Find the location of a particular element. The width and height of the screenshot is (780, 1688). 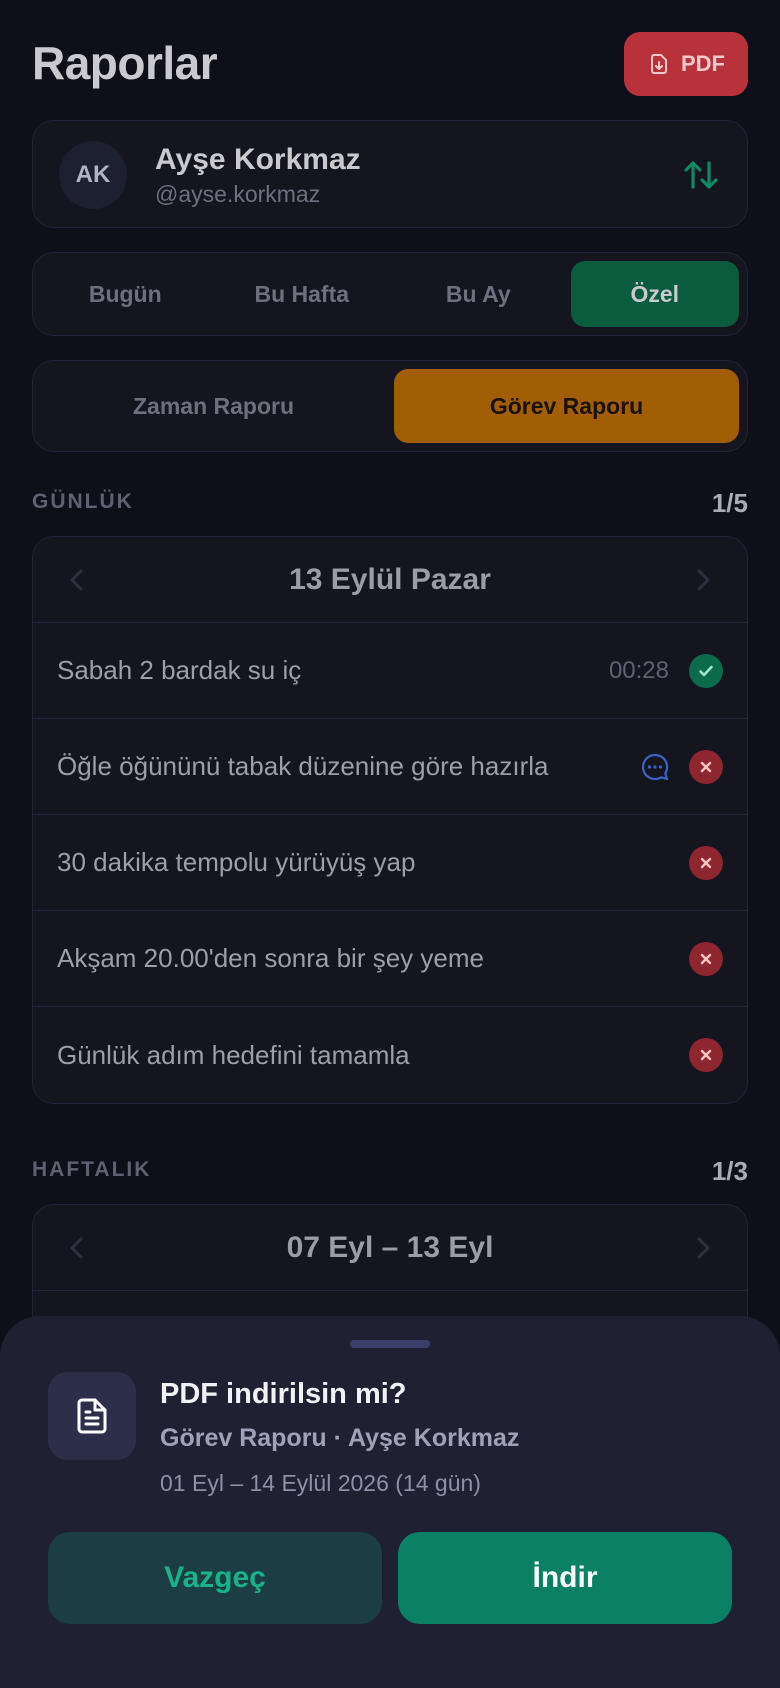

task-title: Öğle öğününü tabak düzenine göre hazırla is located at coordinates (303, 766).